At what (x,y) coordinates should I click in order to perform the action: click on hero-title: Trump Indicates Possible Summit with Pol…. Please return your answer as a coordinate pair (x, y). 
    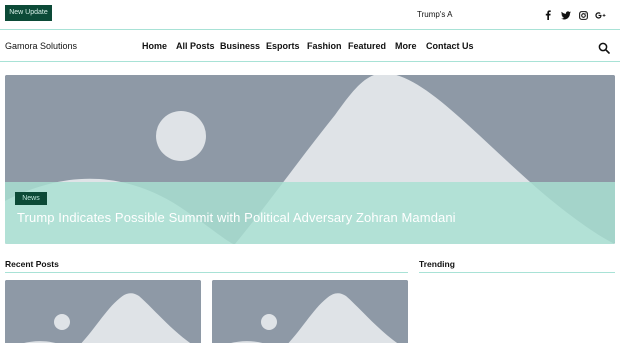
    Looking at the image, I should click on (297, 217).